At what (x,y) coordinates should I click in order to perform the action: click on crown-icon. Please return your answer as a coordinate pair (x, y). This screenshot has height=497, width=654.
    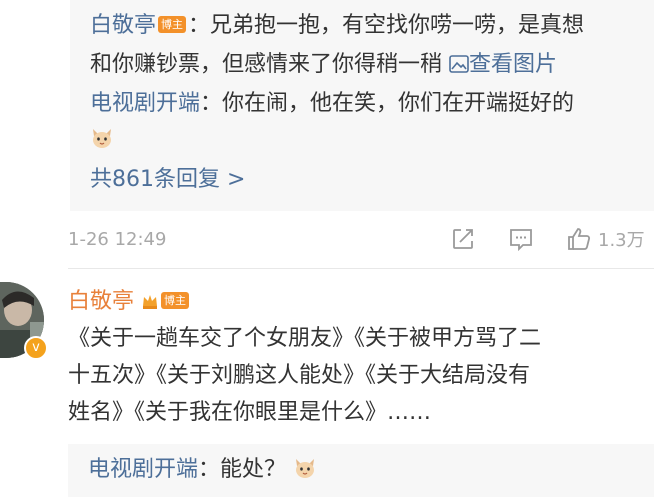
    Looking at the image, I should click on (150, 302).